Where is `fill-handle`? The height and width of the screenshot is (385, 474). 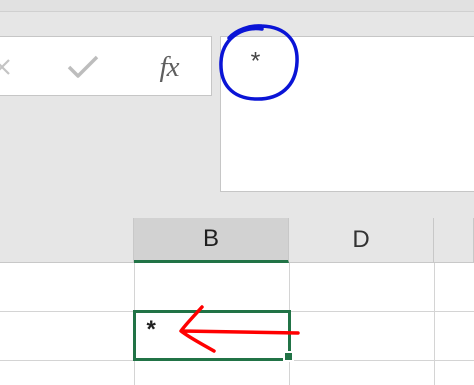
fill-handle is located at coordinates (288, 356).